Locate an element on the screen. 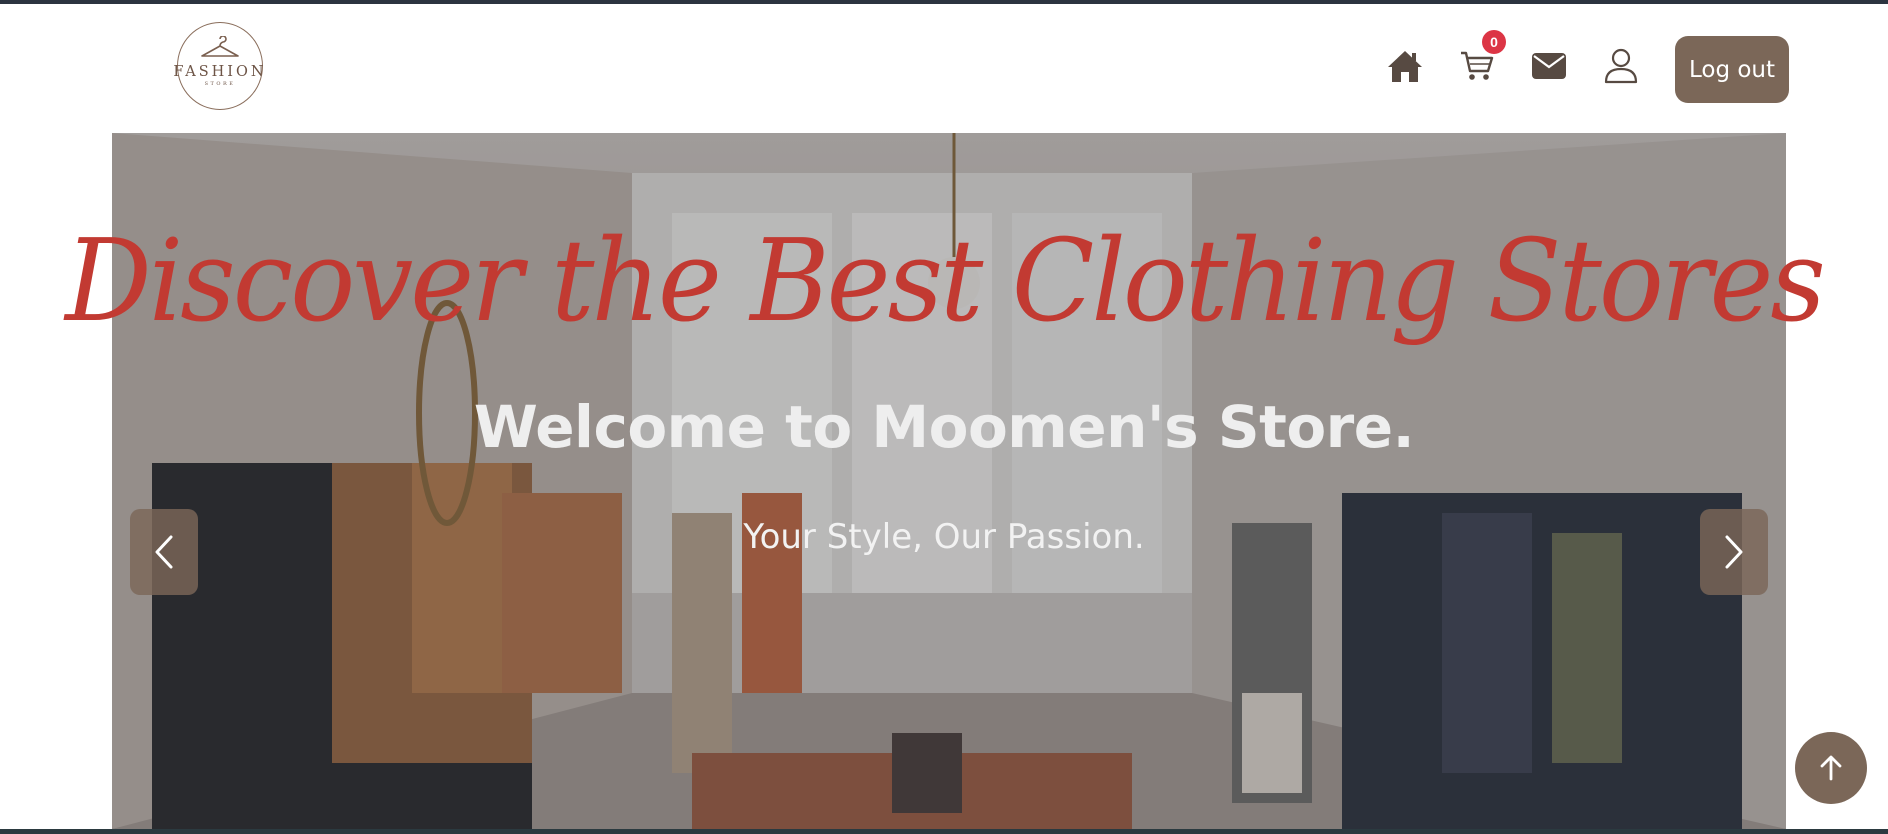 This screenshot has height=834, width=1888. scroll-to-top-button is located at coordinates (1831, 768).